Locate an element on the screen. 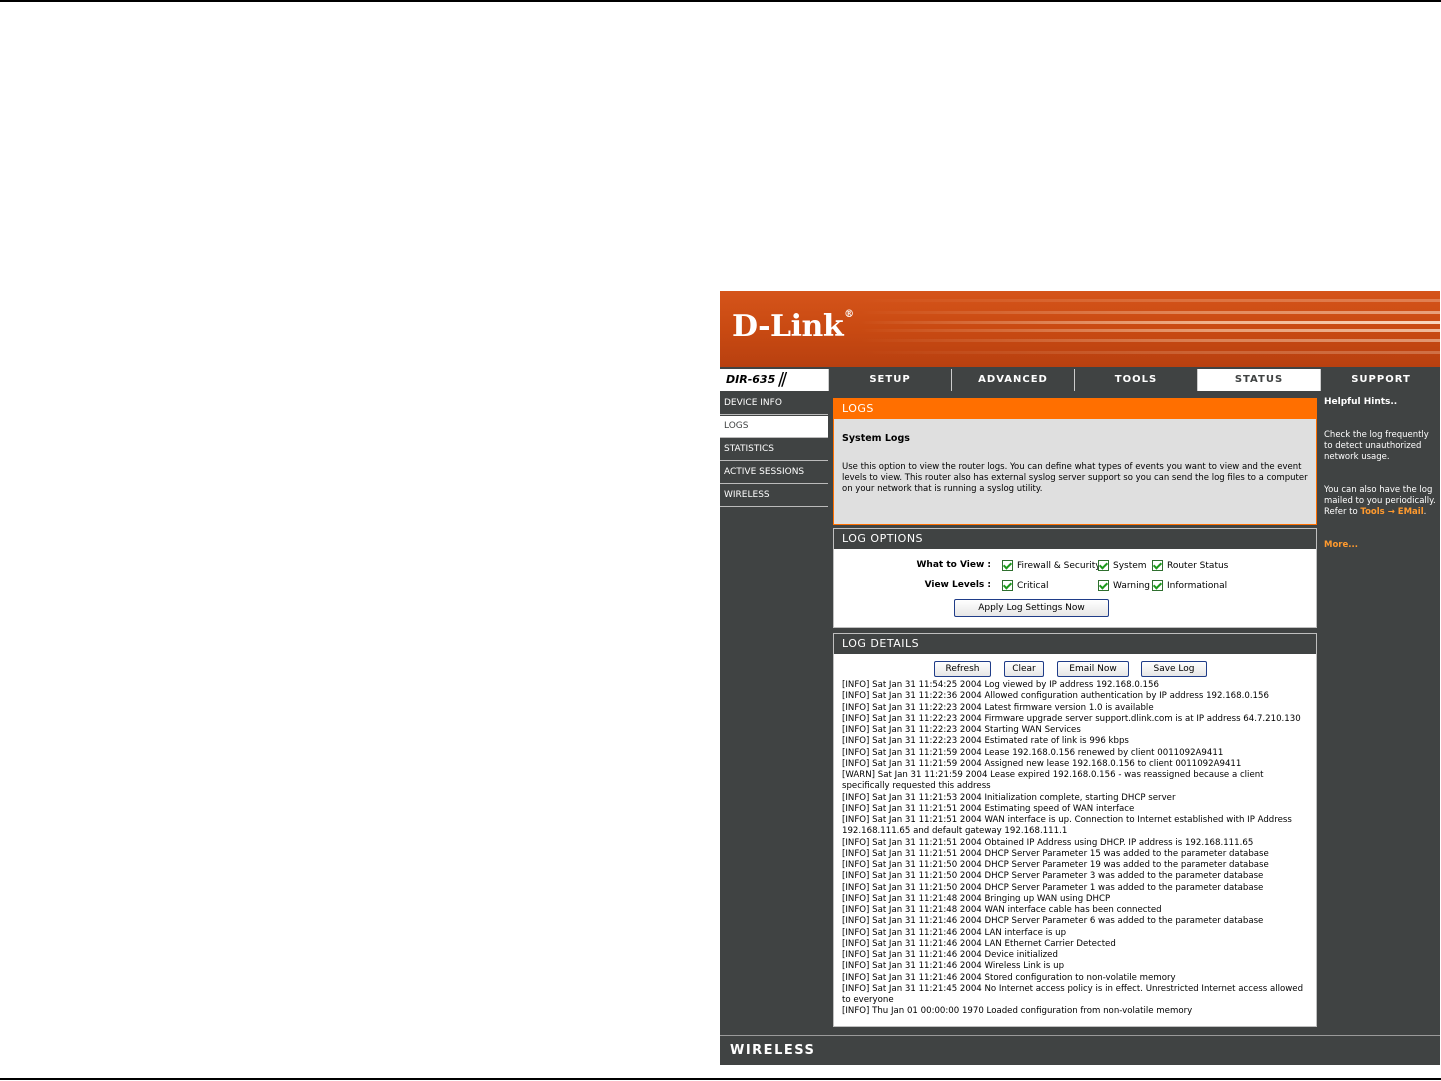 The width and height of the screenshot is (1441, 1081). informational-option: Informational is located at coordinates (1189, 585).